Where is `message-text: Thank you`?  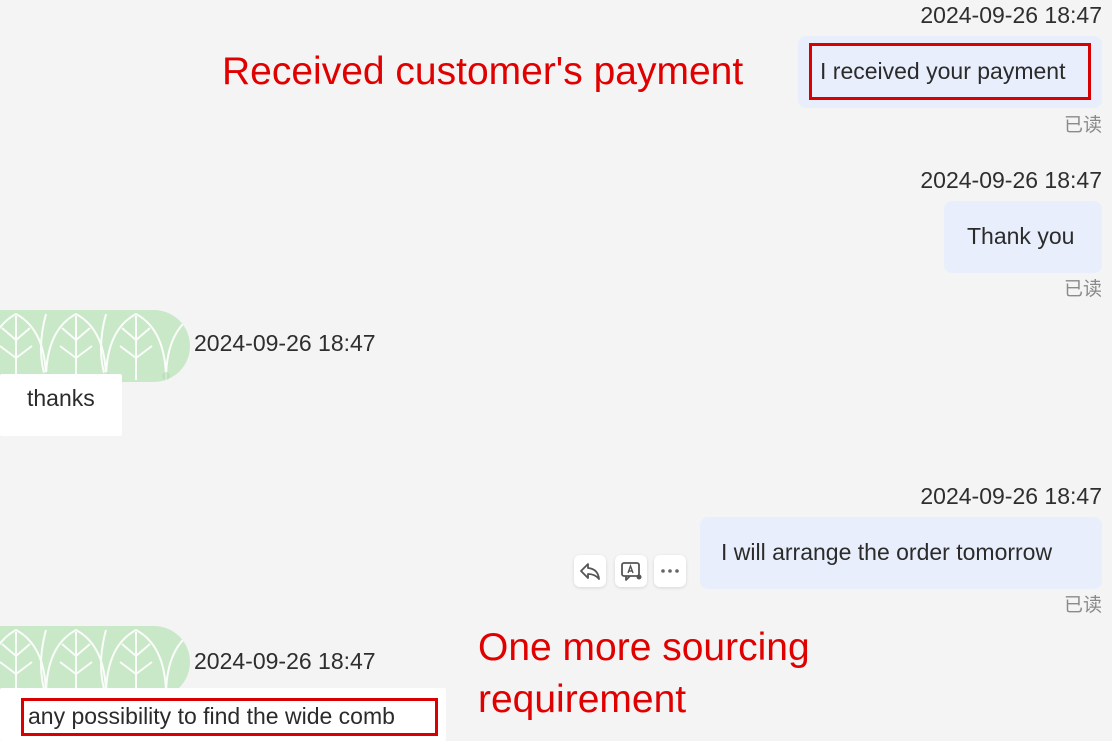
message-text: Thank you is located at coordinates (1021, 236).